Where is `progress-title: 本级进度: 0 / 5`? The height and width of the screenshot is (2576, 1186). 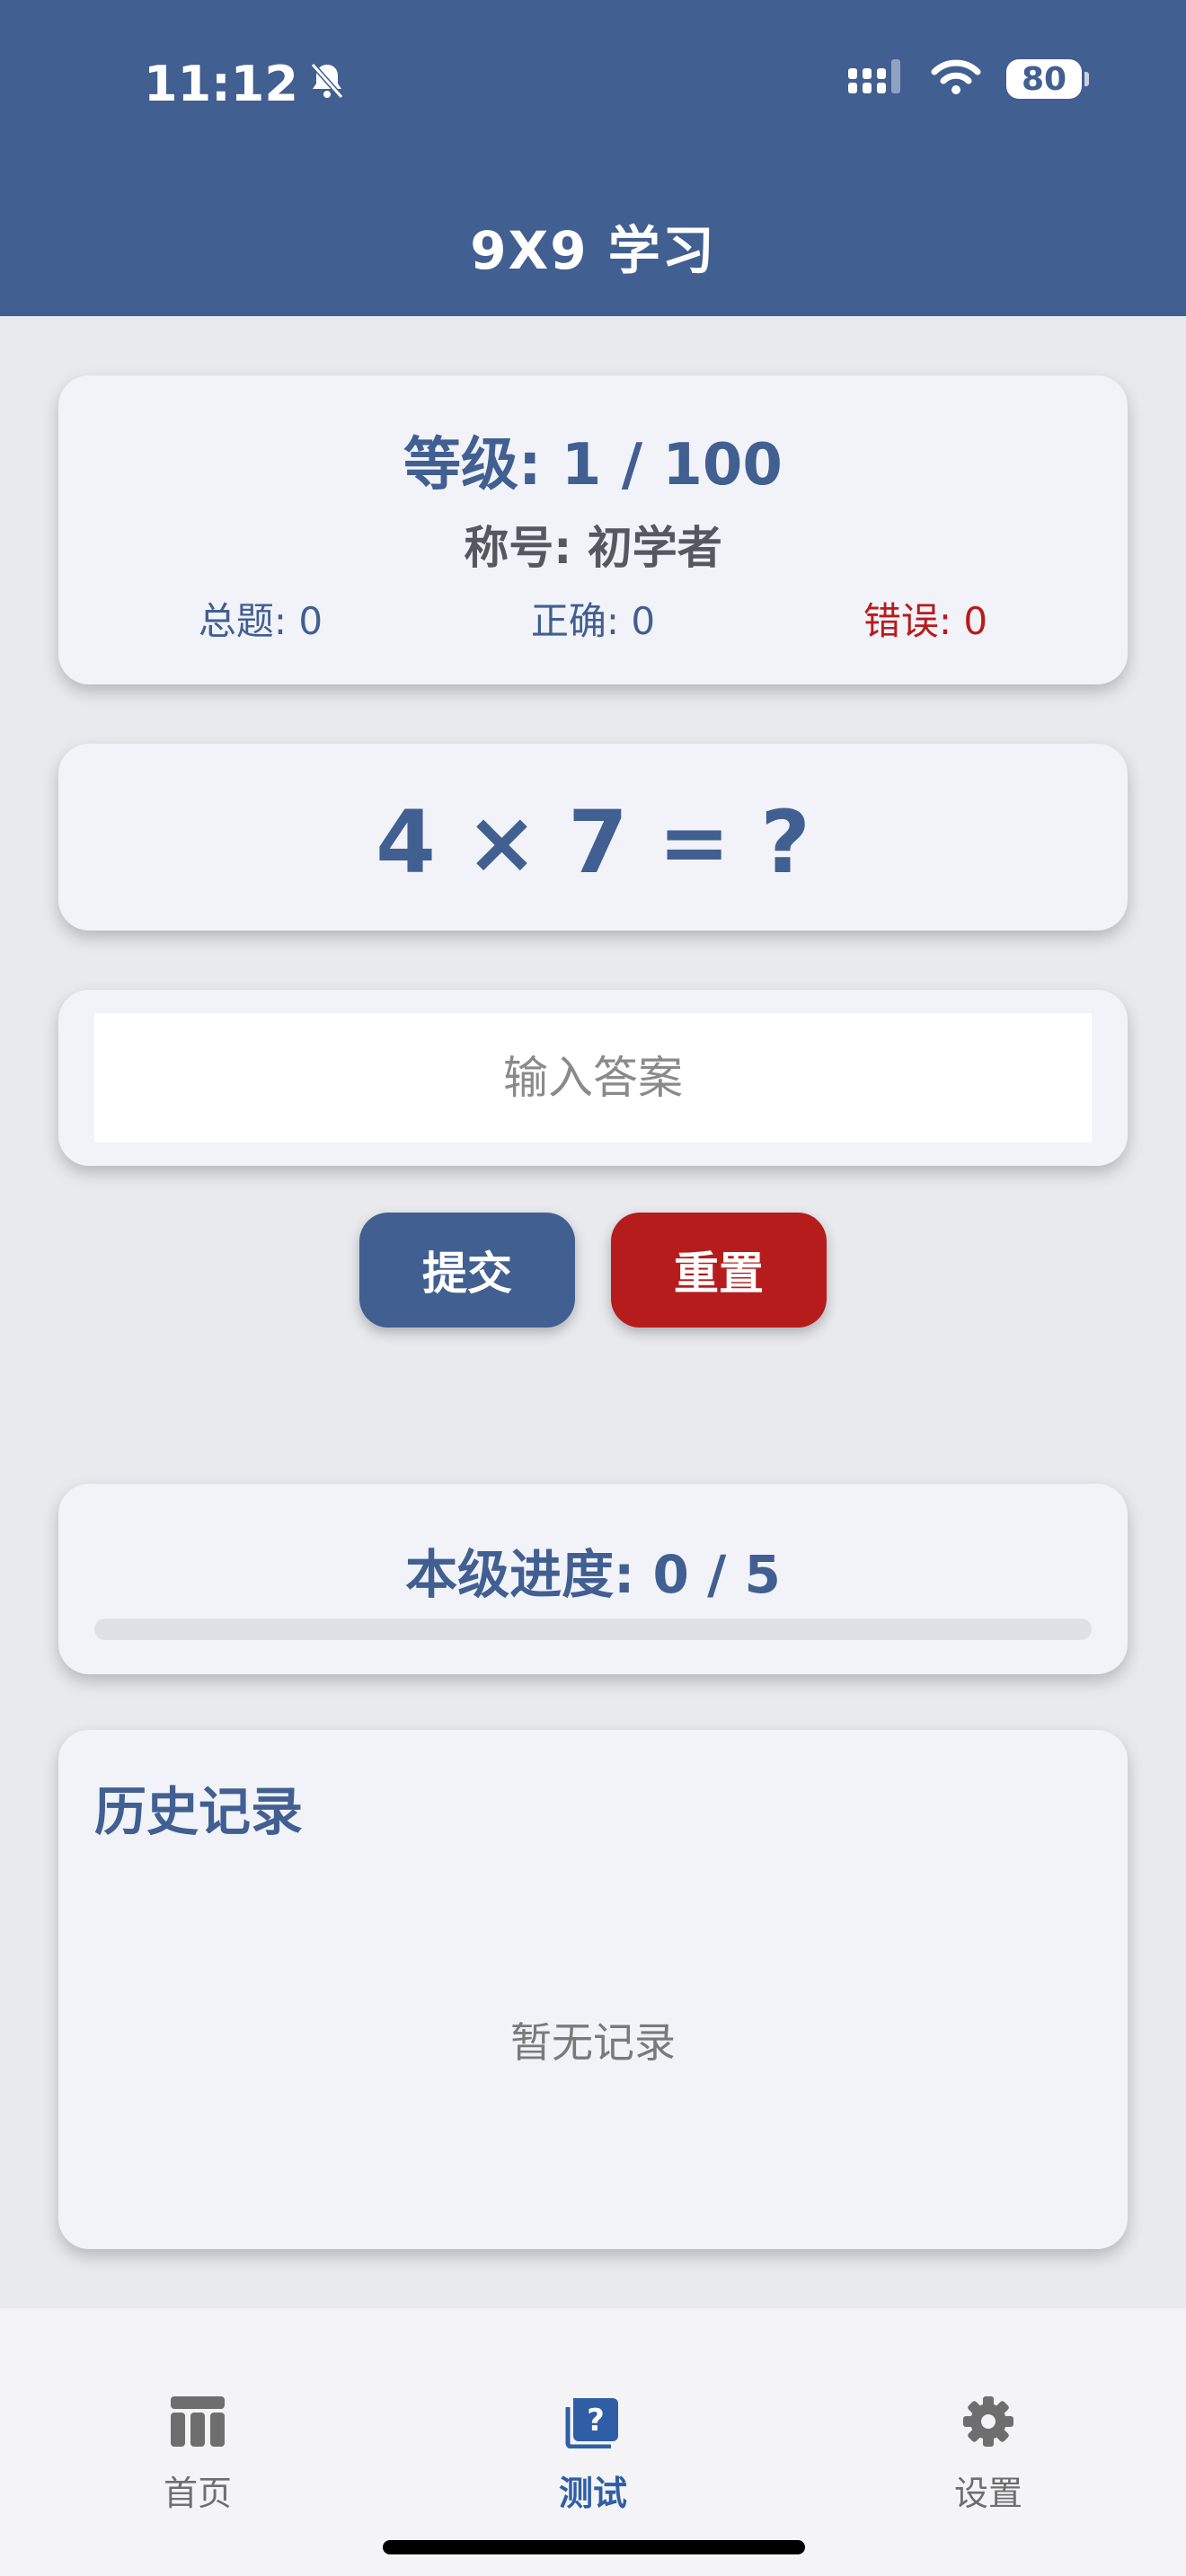 progress-title: 本级进度: 0 / 5 is located at coordinates (593, 1574).